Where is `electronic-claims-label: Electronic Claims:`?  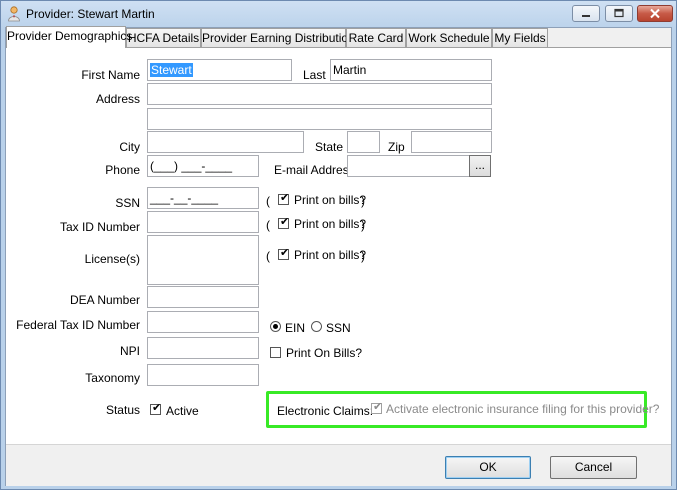
electronic-claims-label: Electronic Claims: is located at coordinates (325, 411).